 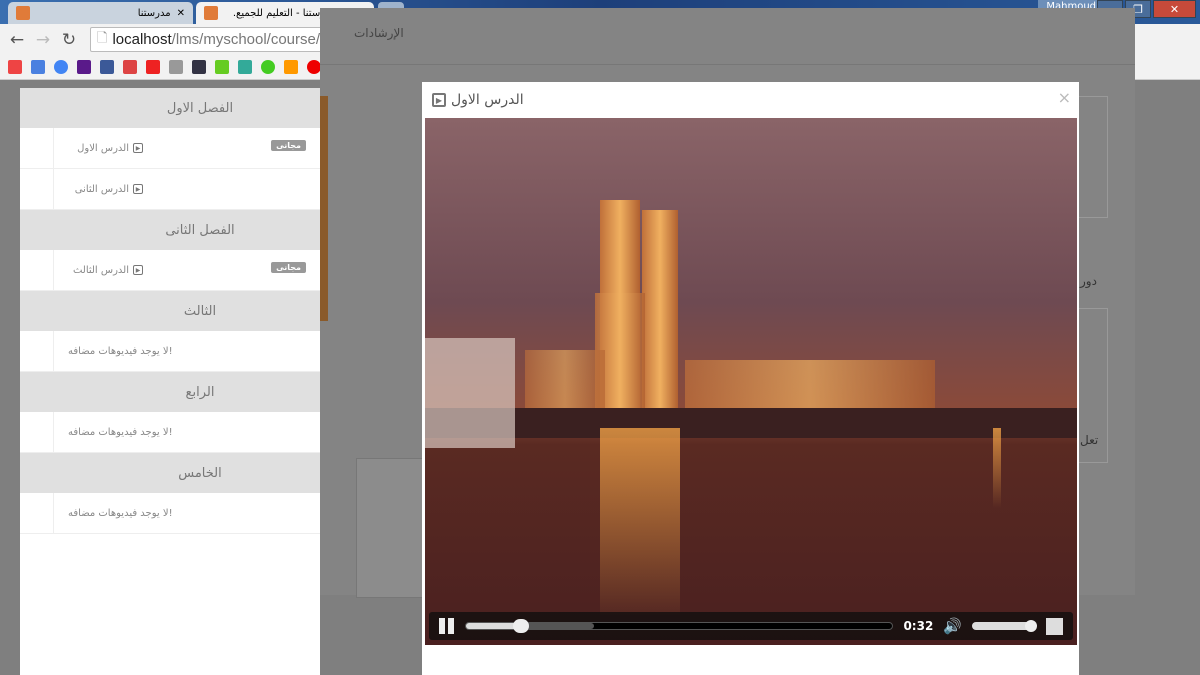 I want to click on sync-icon, so click(x=245, y=67).